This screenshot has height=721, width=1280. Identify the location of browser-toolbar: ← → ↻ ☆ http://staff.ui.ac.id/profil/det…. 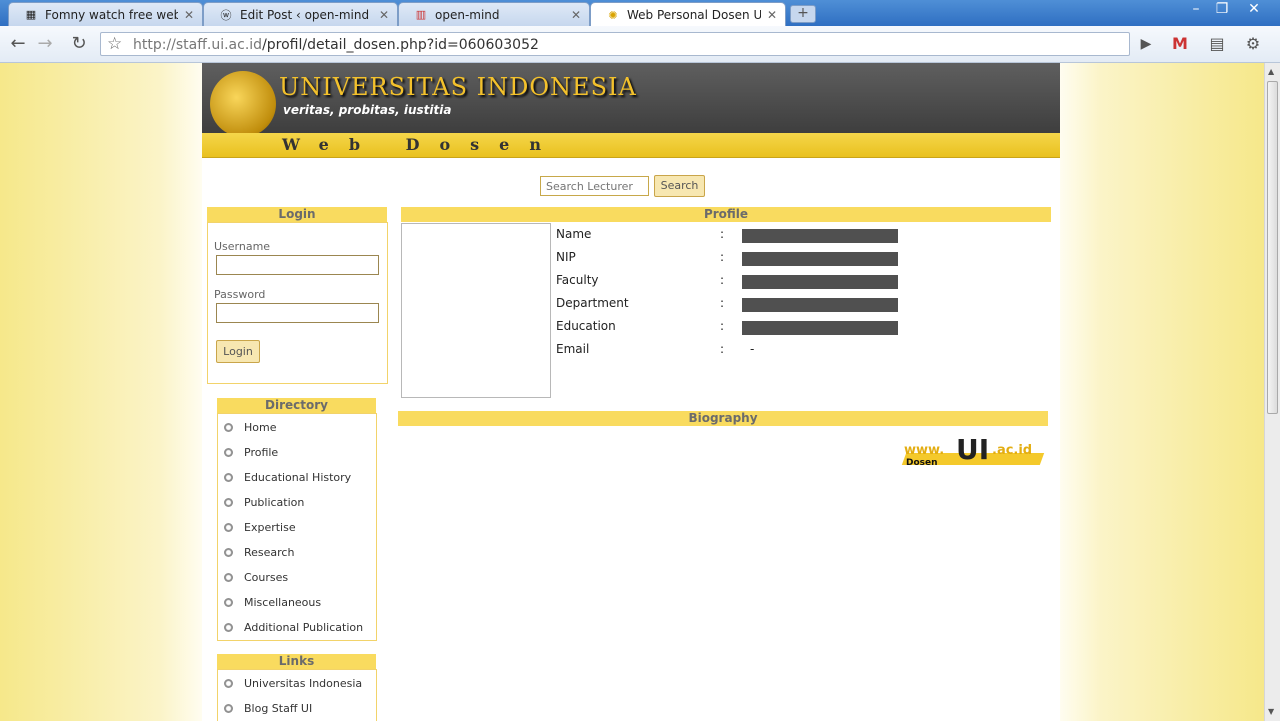
(640, 44).